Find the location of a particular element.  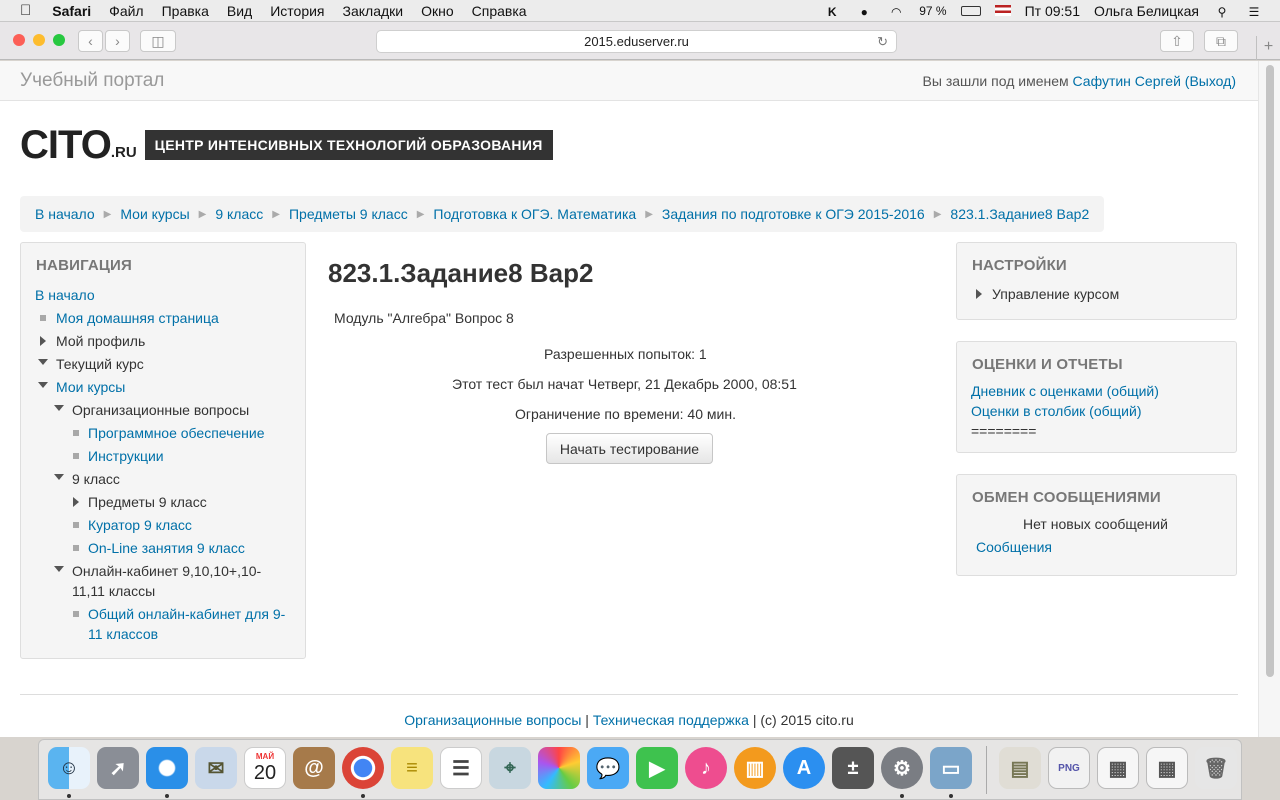

settings-course-admin: Управление курсом is located at coordinates (1055, 294).